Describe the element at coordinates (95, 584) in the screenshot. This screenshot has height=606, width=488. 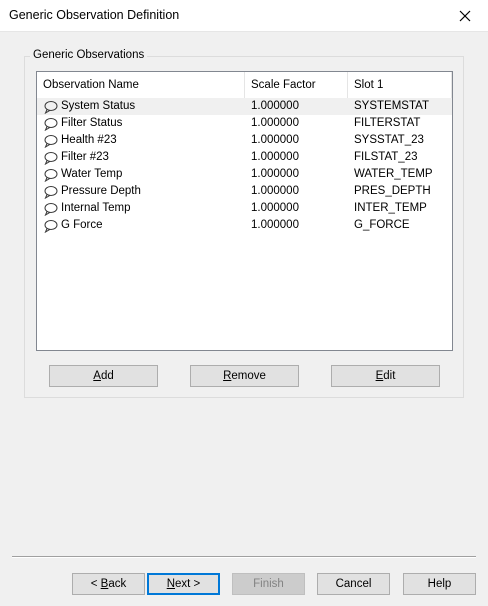
I see `back-prefix: <` at that location.